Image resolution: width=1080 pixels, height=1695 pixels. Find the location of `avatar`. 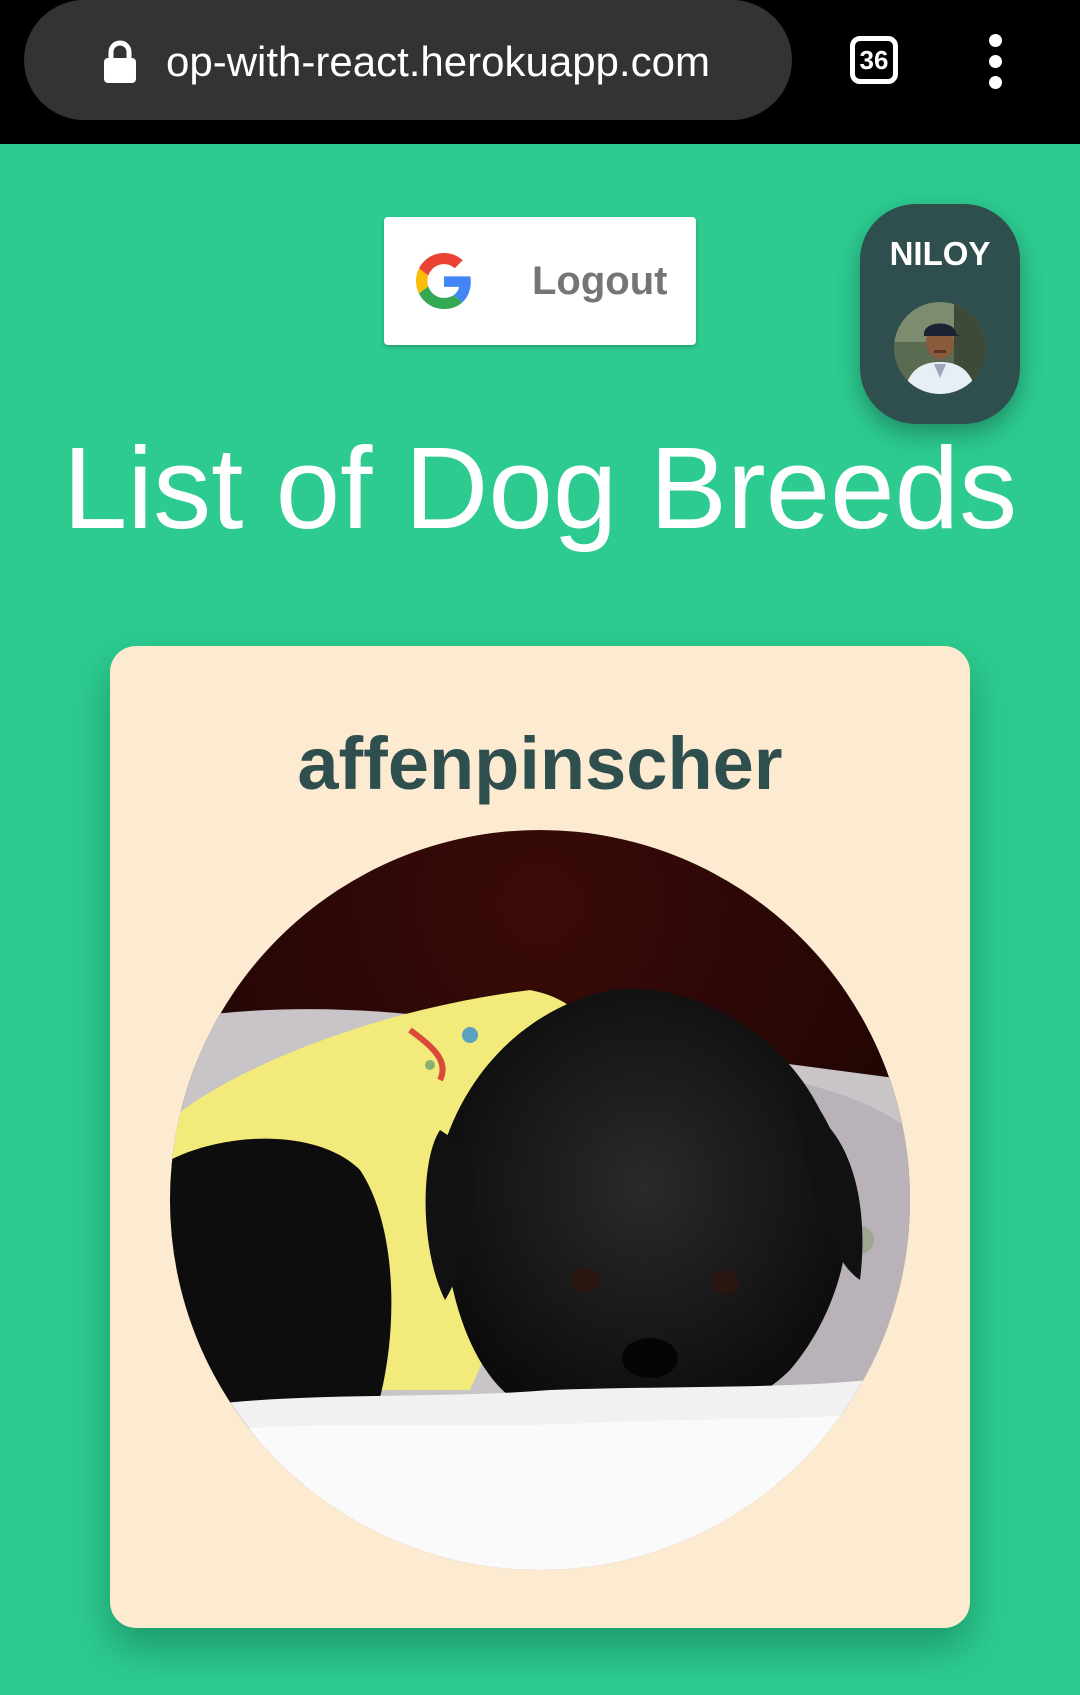

avatar is located at coordinates (940, 348).